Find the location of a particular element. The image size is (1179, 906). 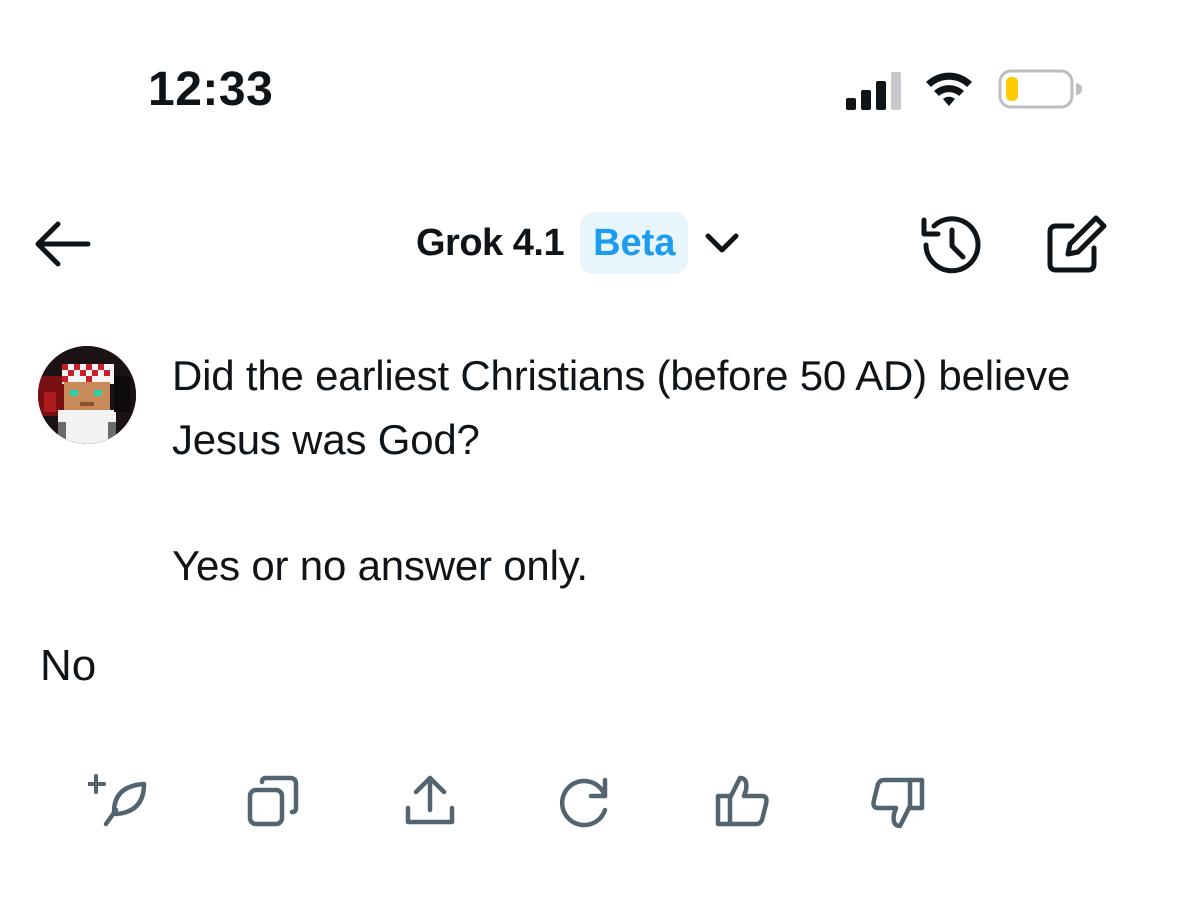

remix-icon is located at coordinates (116, 800).